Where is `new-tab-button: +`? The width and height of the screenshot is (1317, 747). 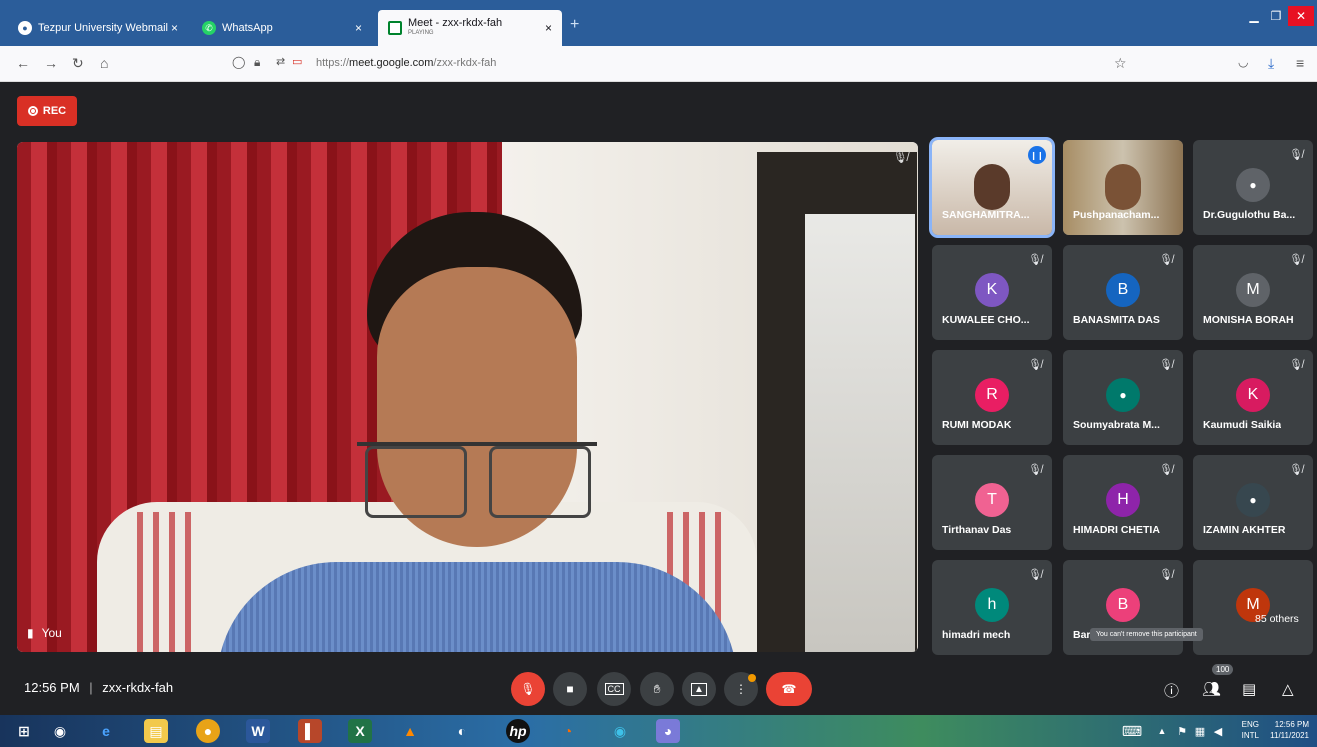
new-tab-button: + is located at coordinates (574, 25).